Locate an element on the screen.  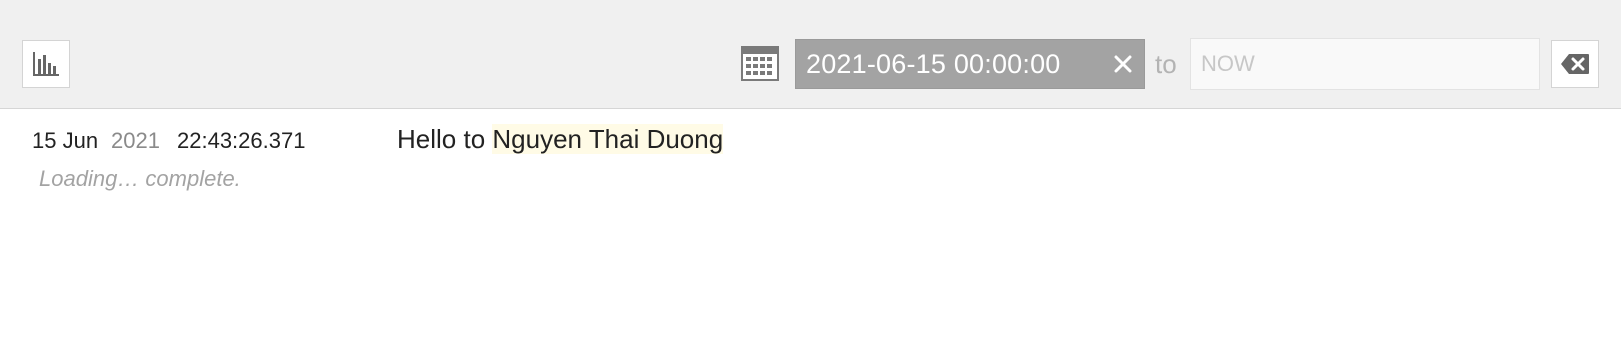
bar-chart-icon is located at coordinates (46, 64).